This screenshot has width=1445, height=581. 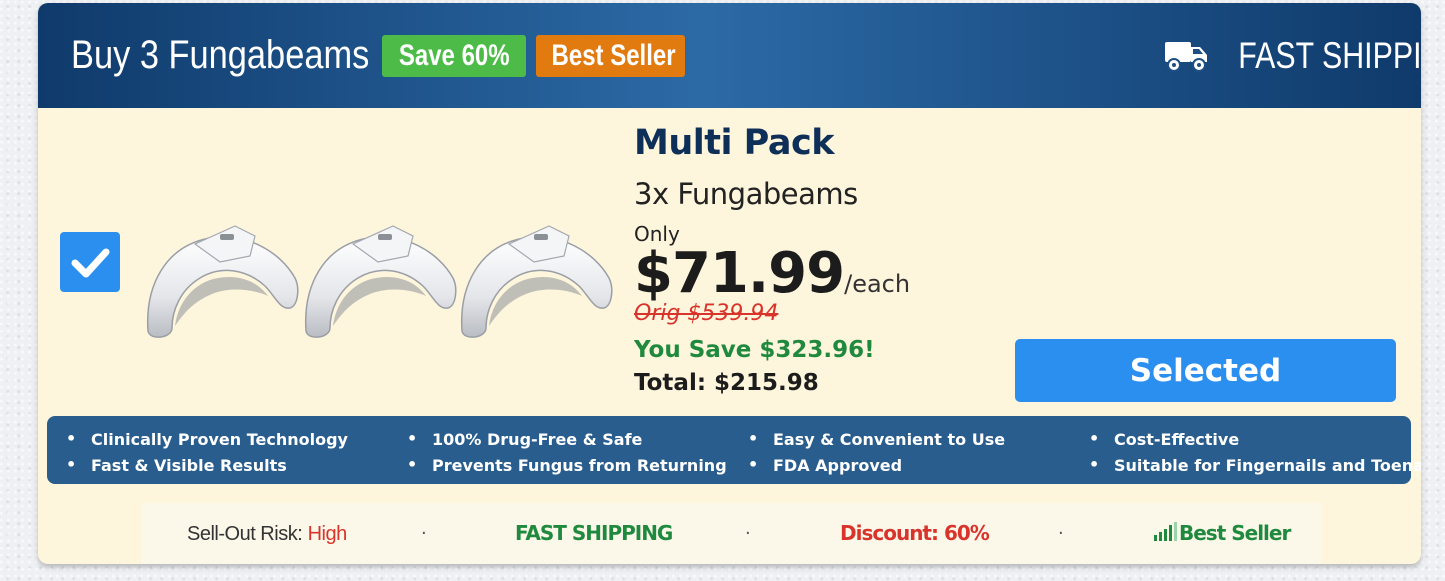 What do you see at coordinates (825, 465) in the screenshot?
I see `feature-item: FDA Approved` at bounding box center [825, 465].